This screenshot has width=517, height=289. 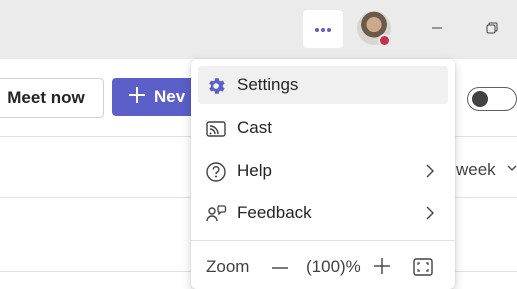 I want to click on minimize-button, so click(x=437, y=30).